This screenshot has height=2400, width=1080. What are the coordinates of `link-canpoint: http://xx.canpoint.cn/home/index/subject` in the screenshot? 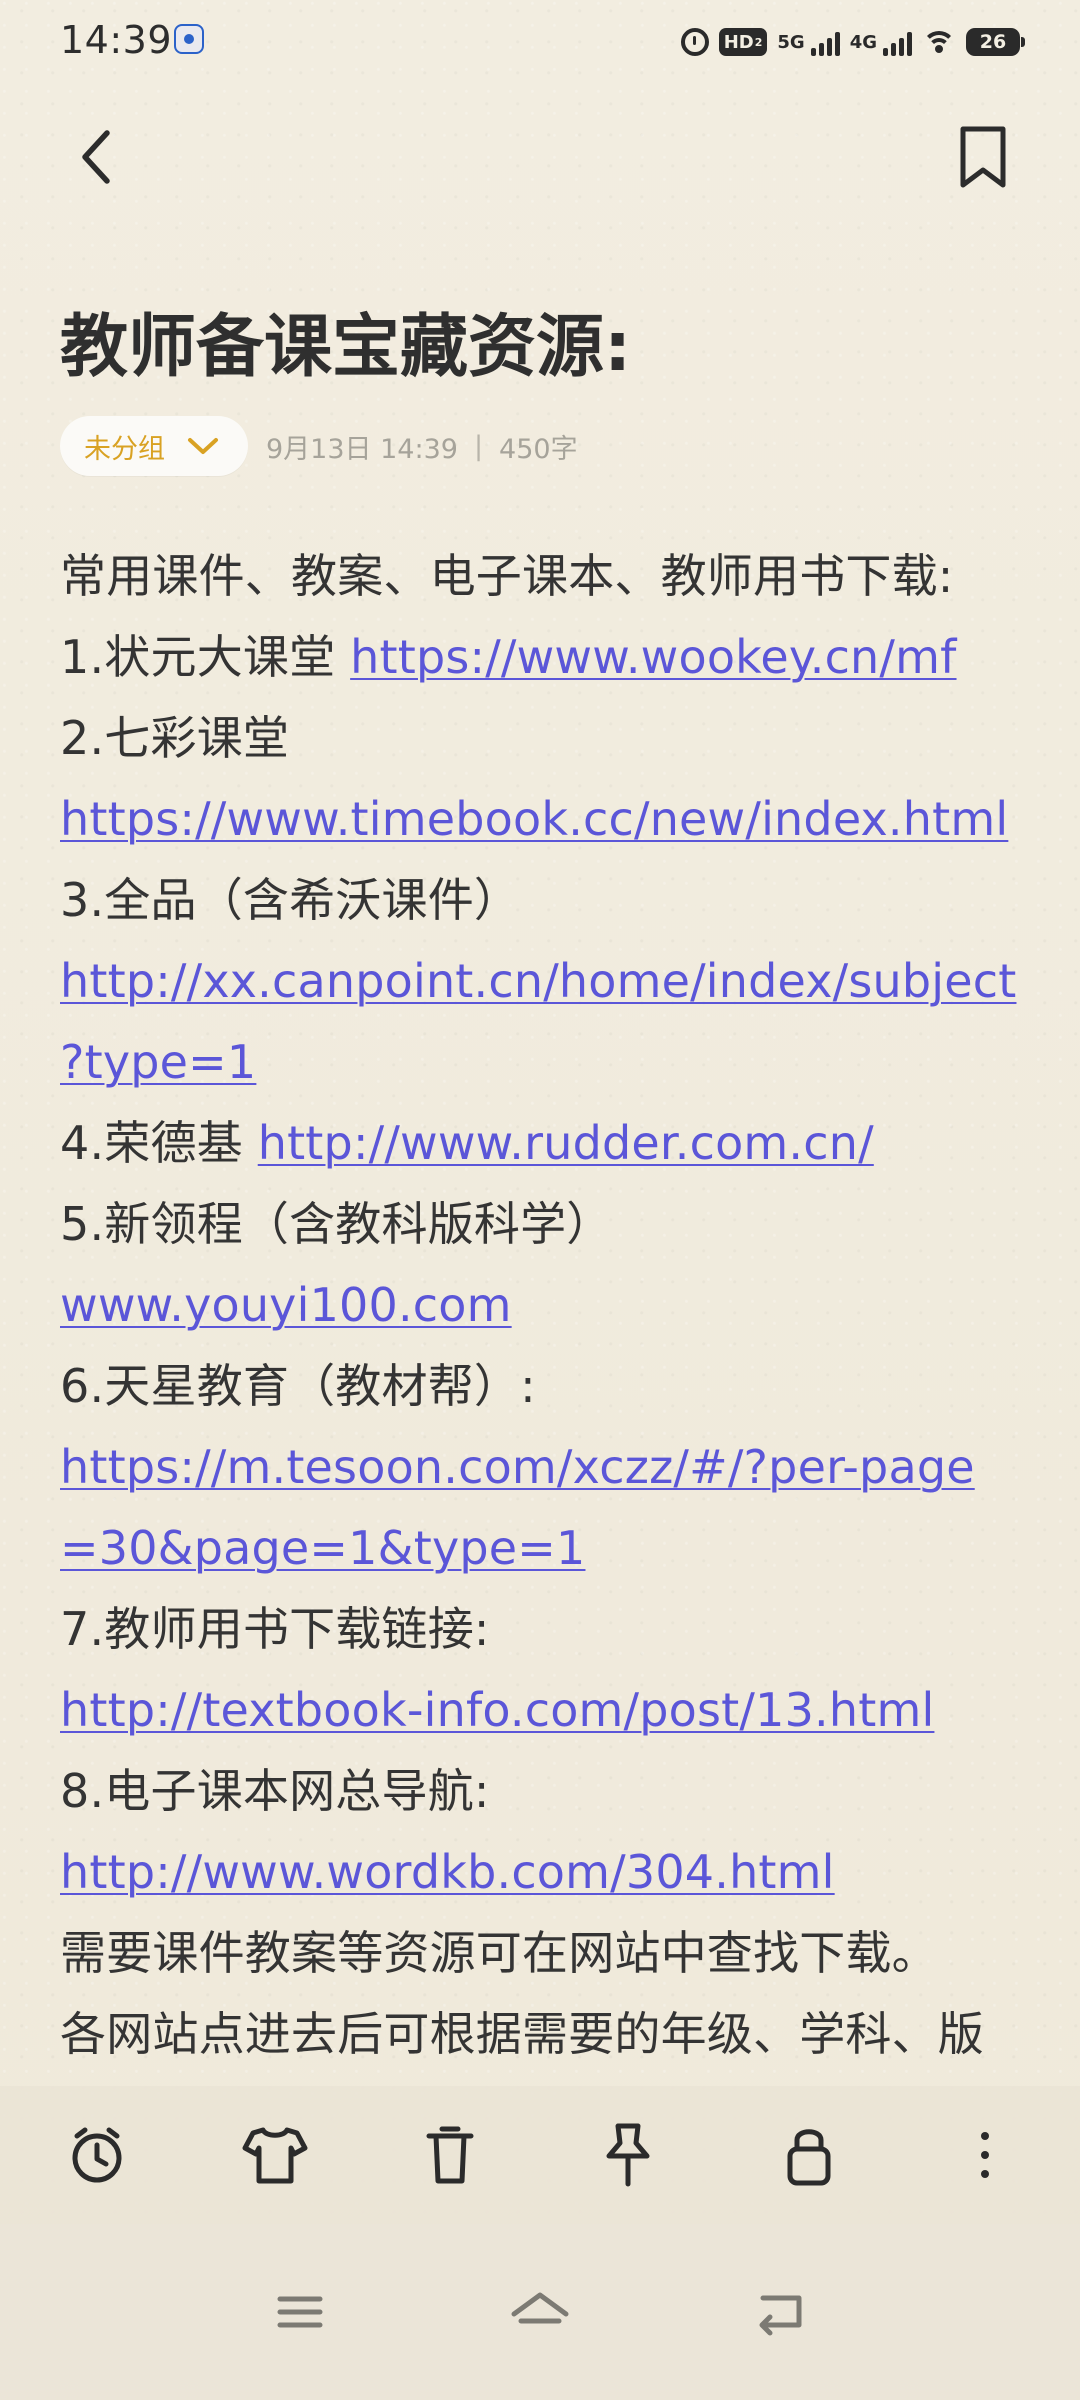 It's located at (538, 981).